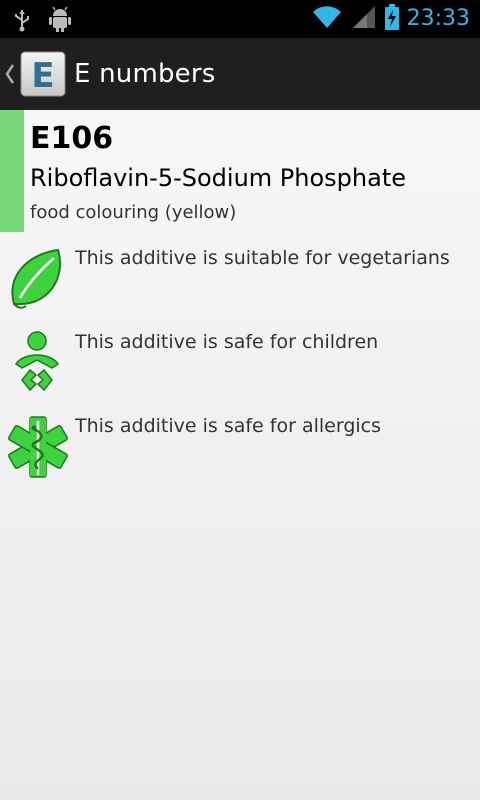 This screenshot has height=800, width=480. I want to click on additive-code: E106, so click(72, 138).